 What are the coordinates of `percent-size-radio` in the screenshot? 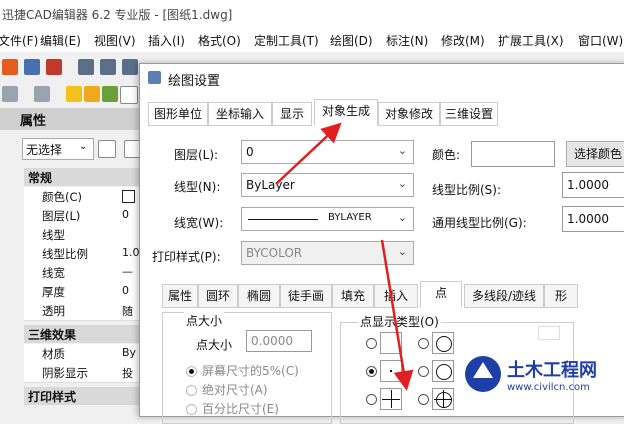 It's located at (191, 409).